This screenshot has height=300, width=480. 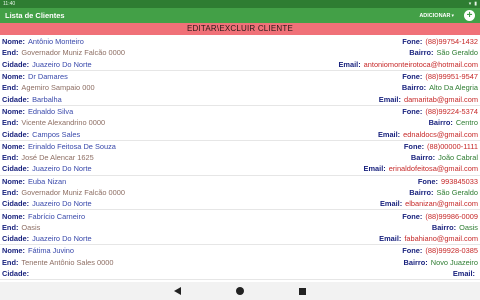 What do you see at coordinates (470, 4) in the screenshot?
I see `wifi-icon: ▾` at bounding box center [470, 4].